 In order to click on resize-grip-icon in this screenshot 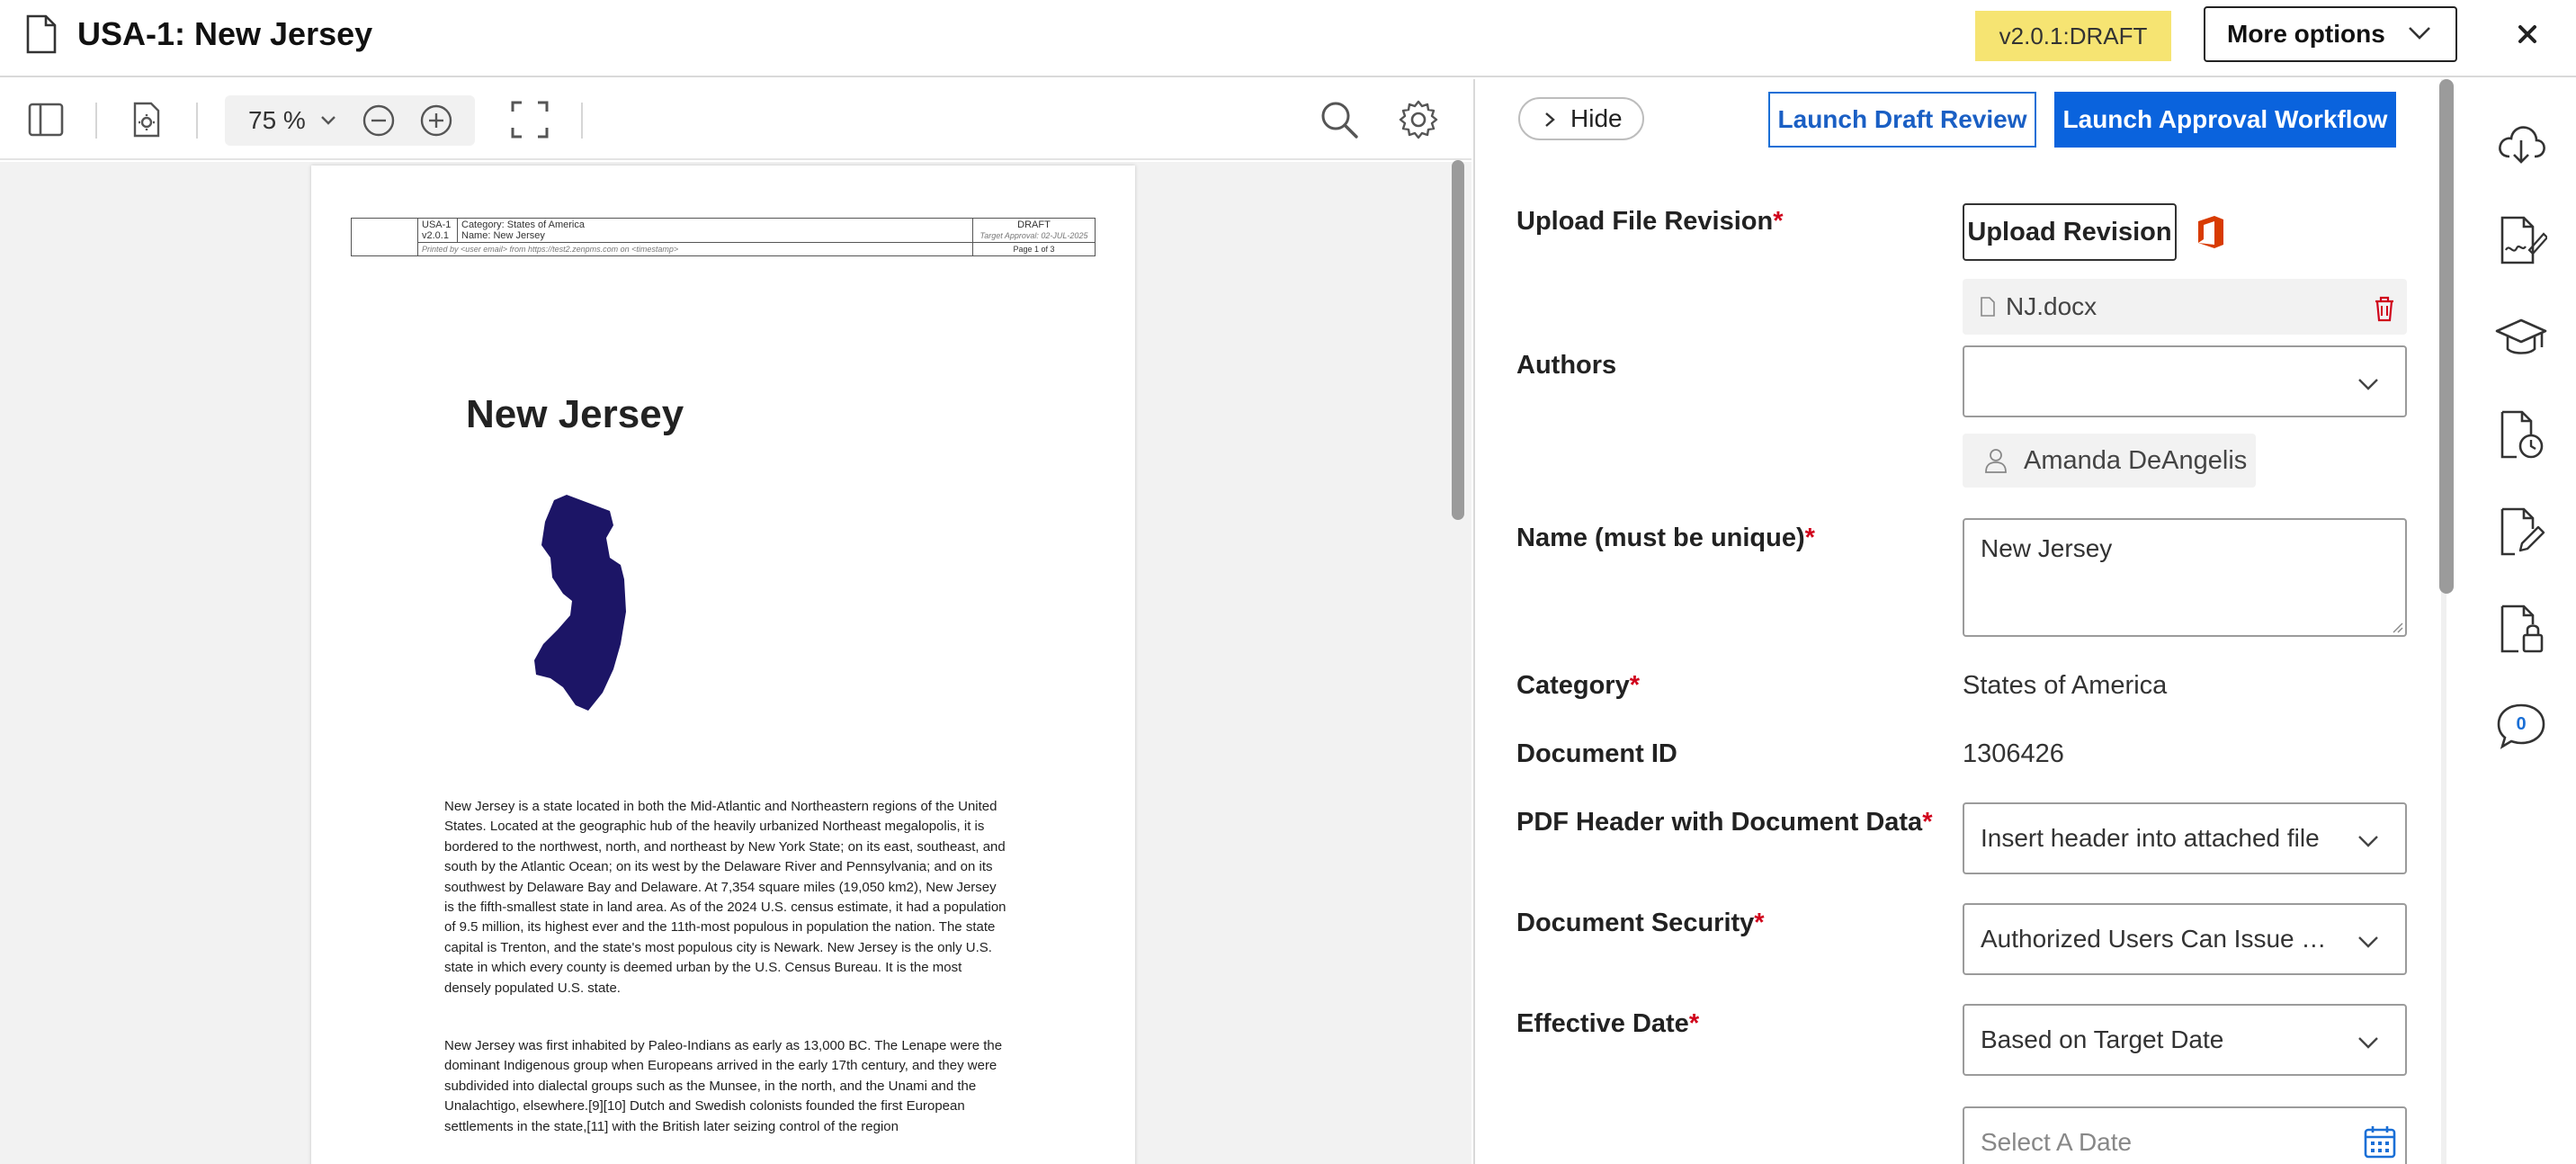, I will do `click(2398, 627)`.